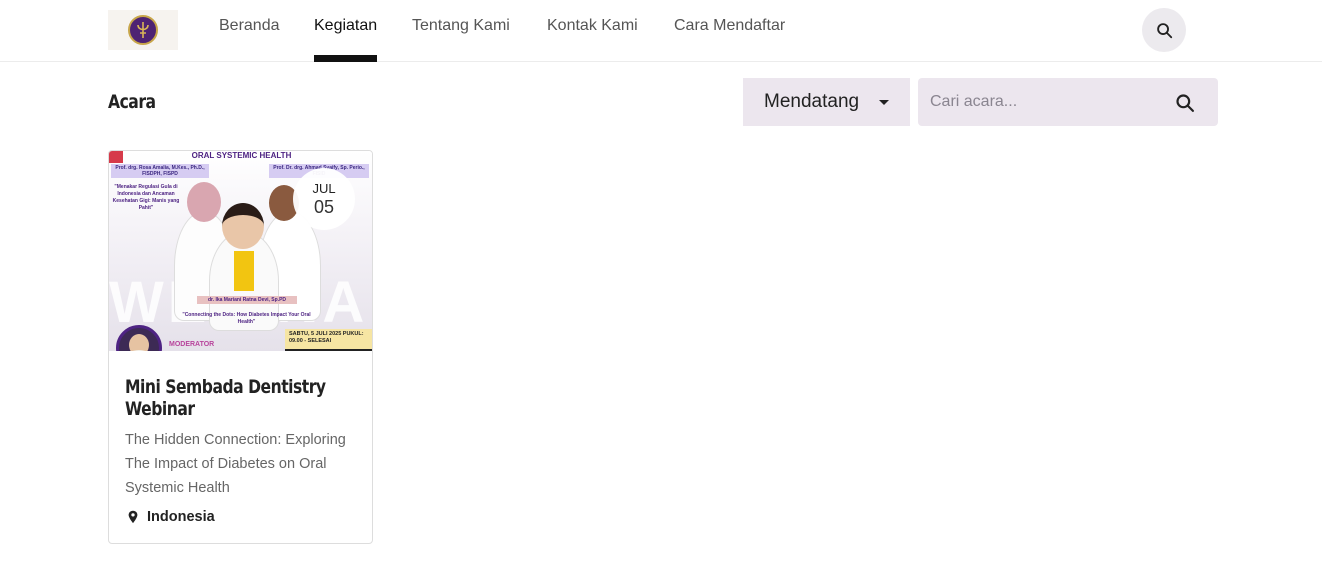 The width and height of the screenshot is (1322, 588). I want to click on event-date-badge: JUL 05, so click(324, 199).